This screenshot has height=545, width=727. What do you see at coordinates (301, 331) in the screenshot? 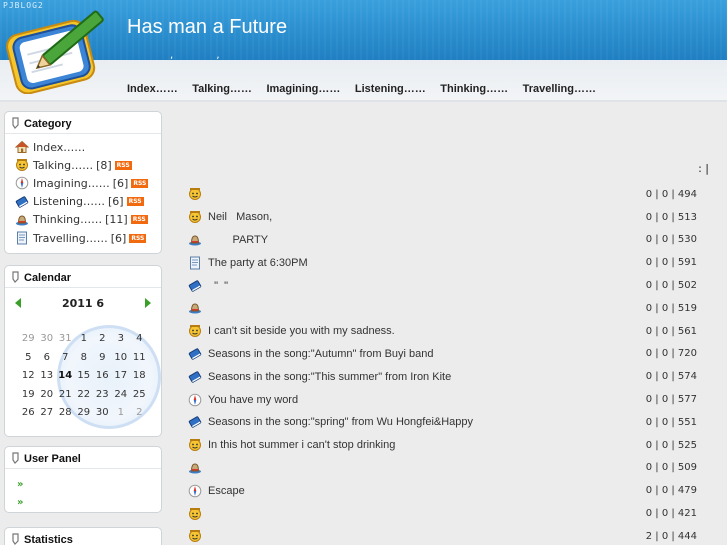
I see `post-title-link: I can't sit beside you with my sadness.` at bounding box center [301, 331].